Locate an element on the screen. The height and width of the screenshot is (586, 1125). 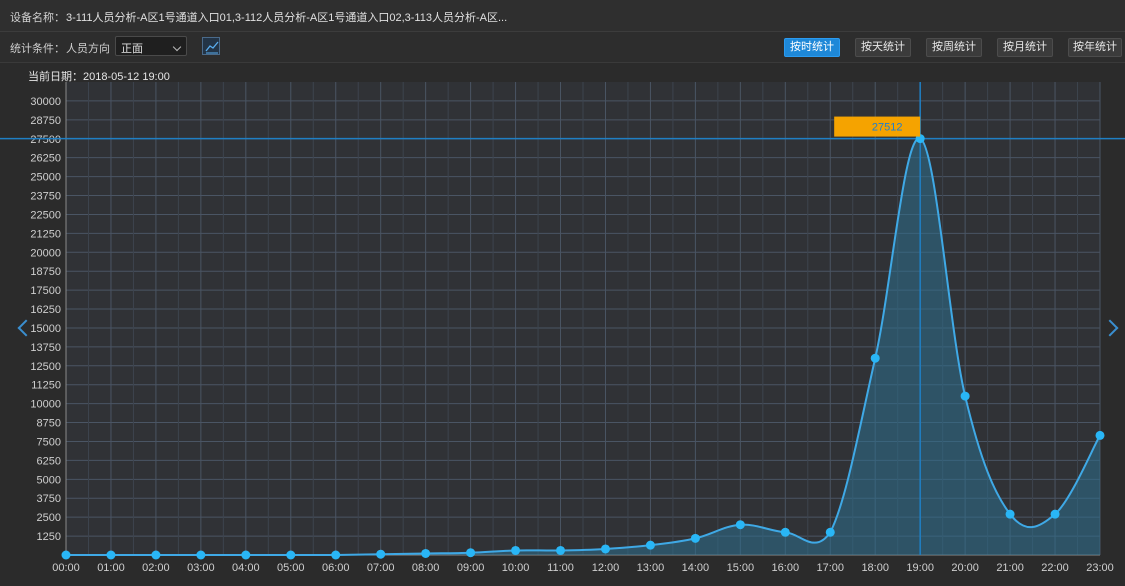
x-tick-label: 19:00 is located at coordinates (920, 568).